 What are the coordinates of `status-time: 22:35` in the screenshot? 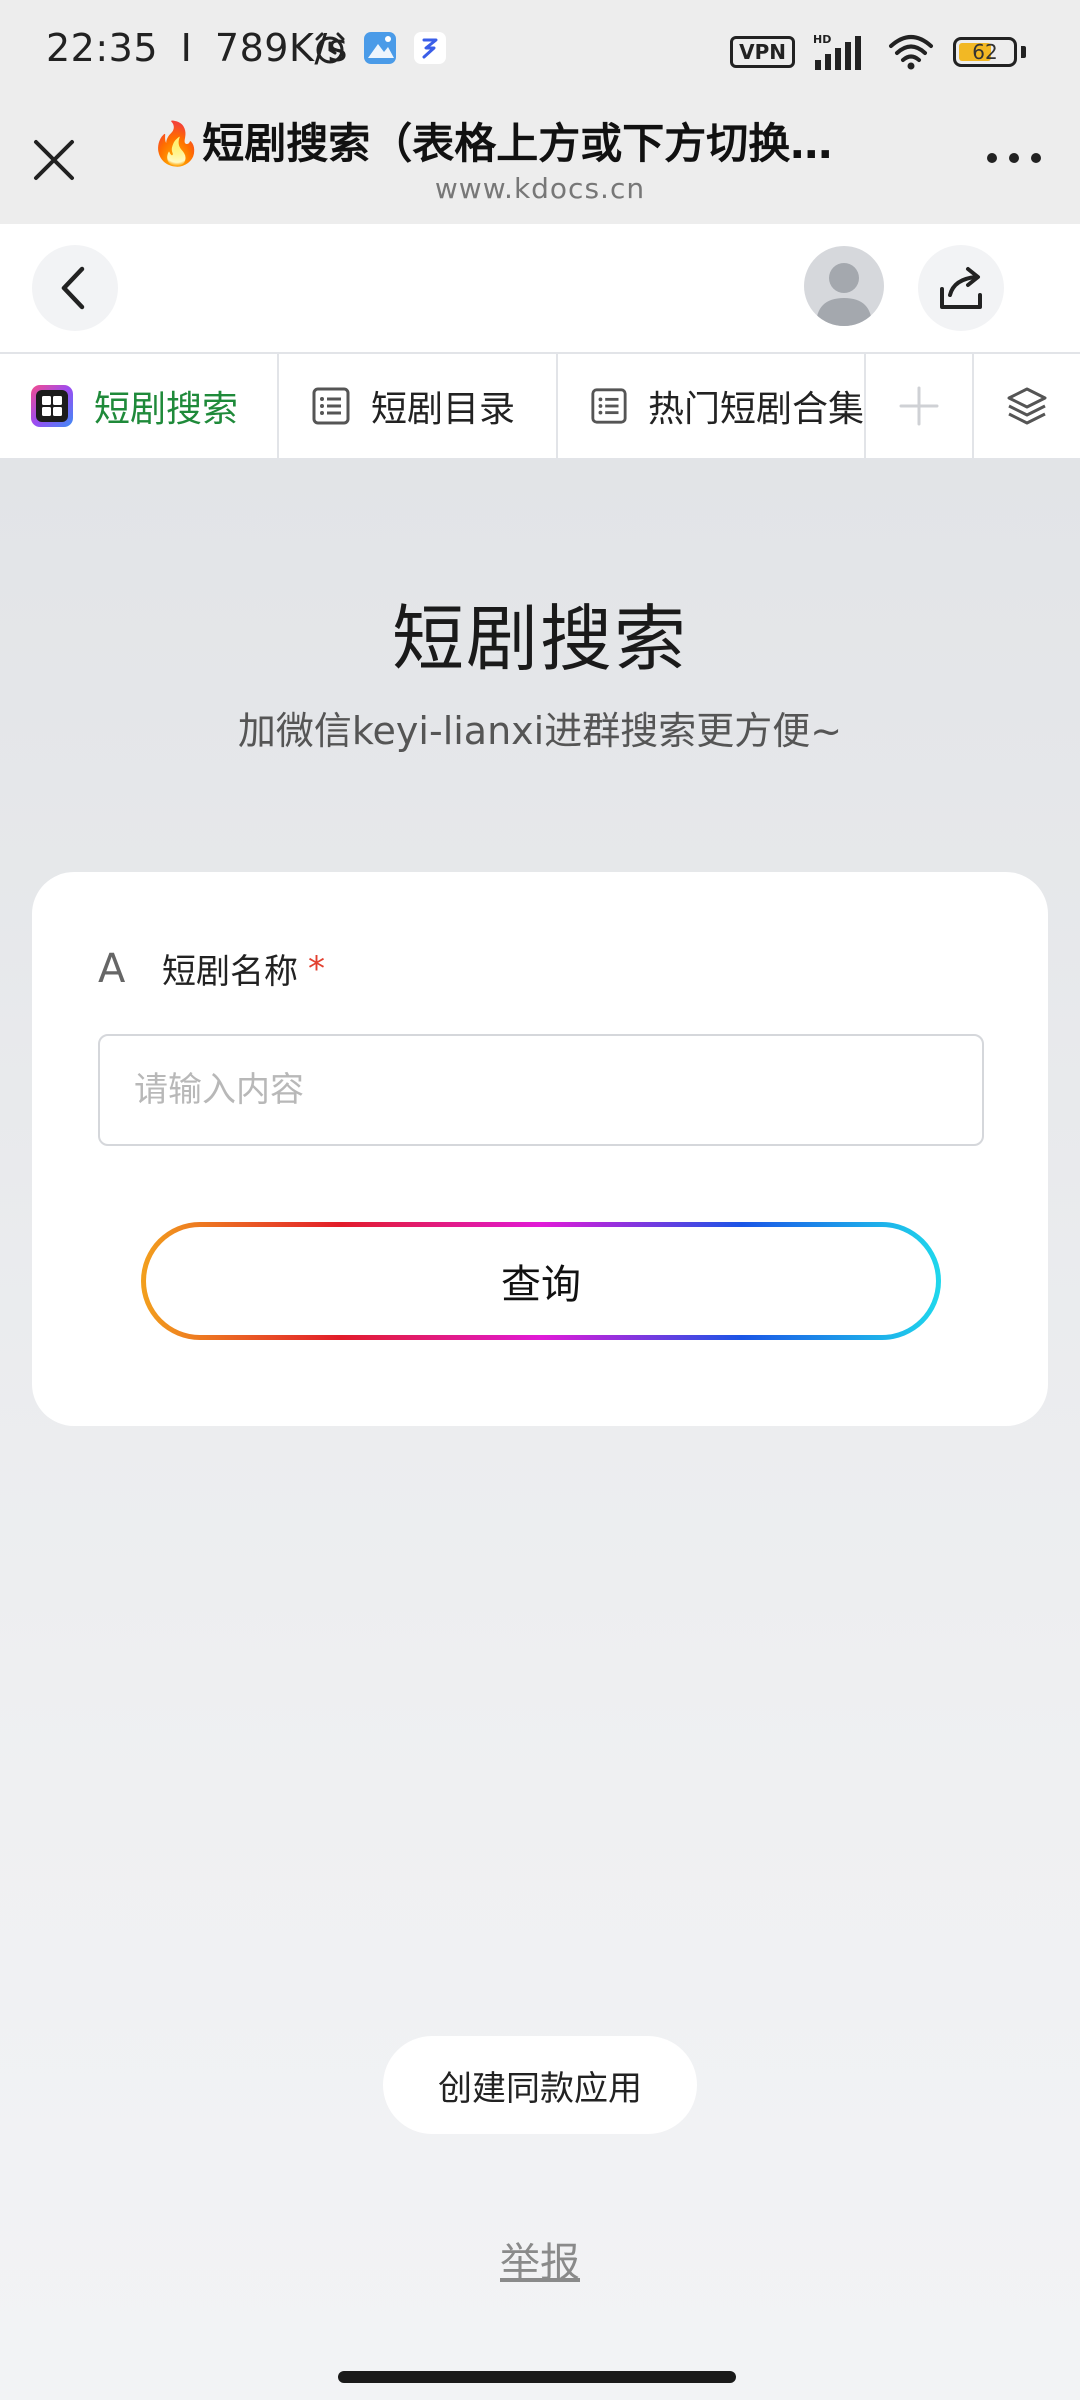 It's located at (102, 48).